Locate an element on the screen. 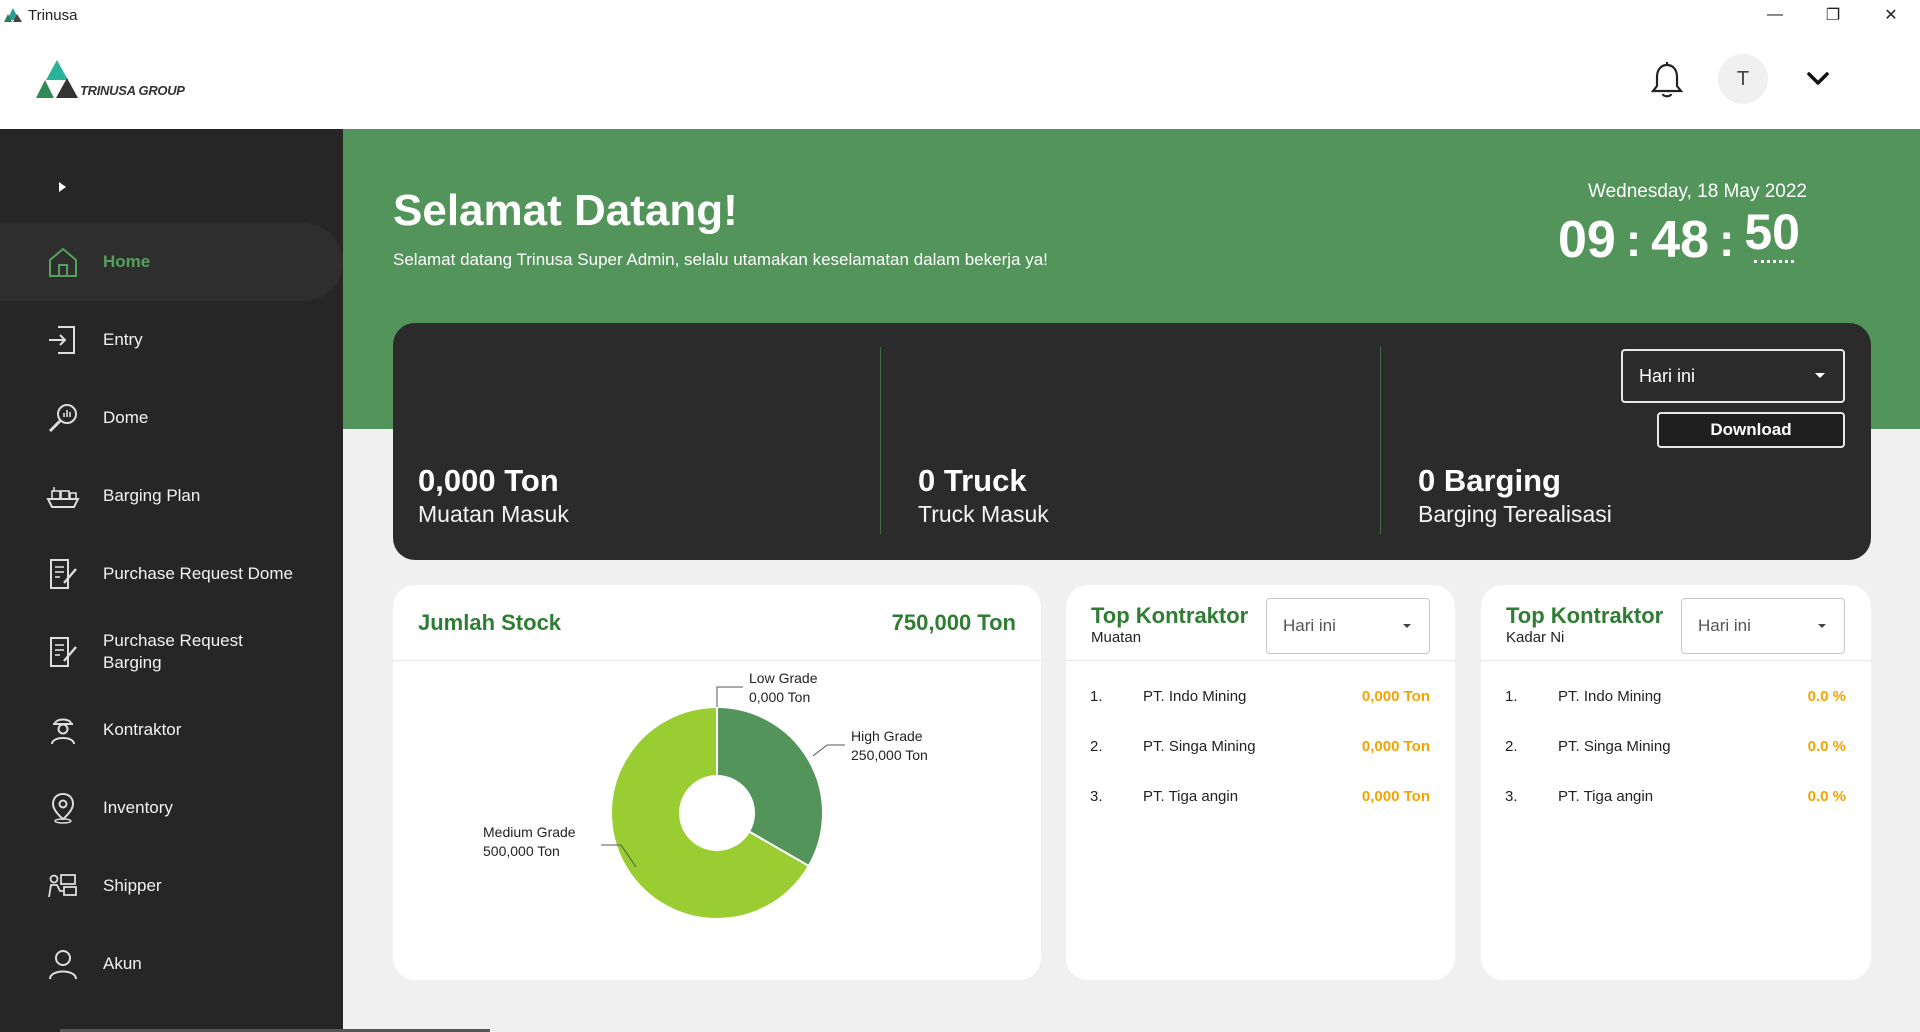 Image resolution: width=1920 pixels, height=1032 pixels. minimize-button: — is located at coordinates (1775, 15).